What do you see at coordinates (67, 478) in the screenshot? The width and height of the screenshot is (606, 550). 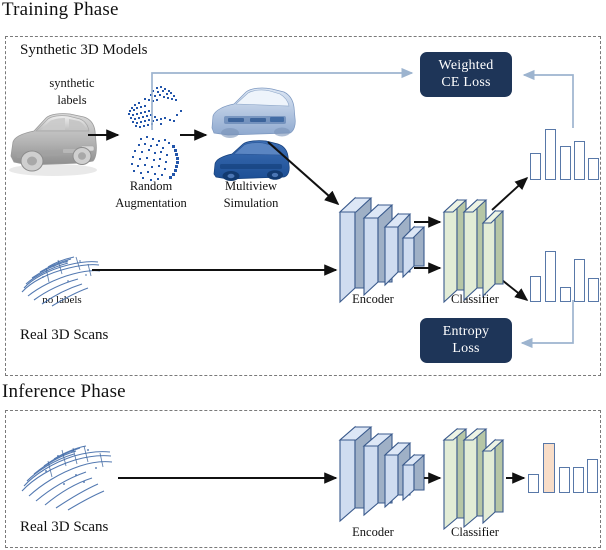 I see `blue-lidar-scan-icon-inference` at bounding box center [67, 478].